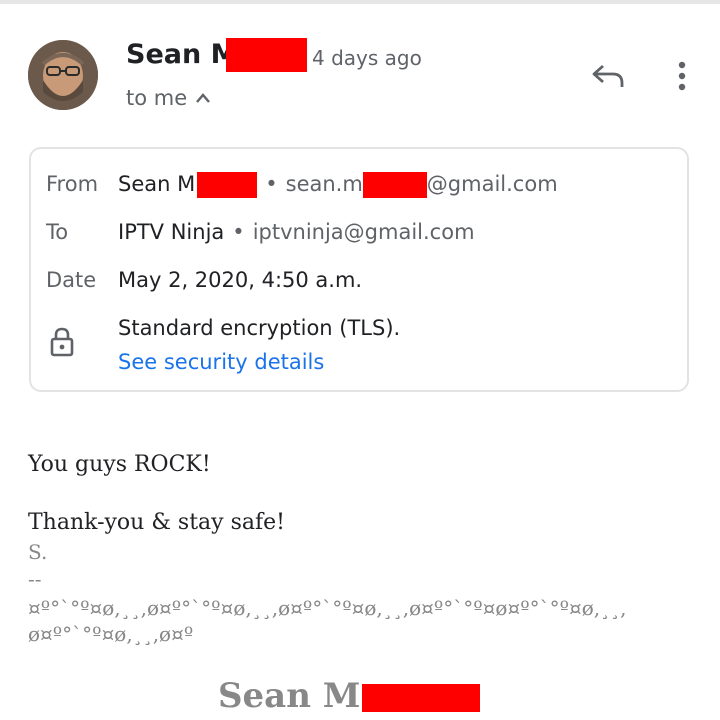 The width and height of the screenshot is (720, 720). I want to click on lock-icon, so click(62, 342).